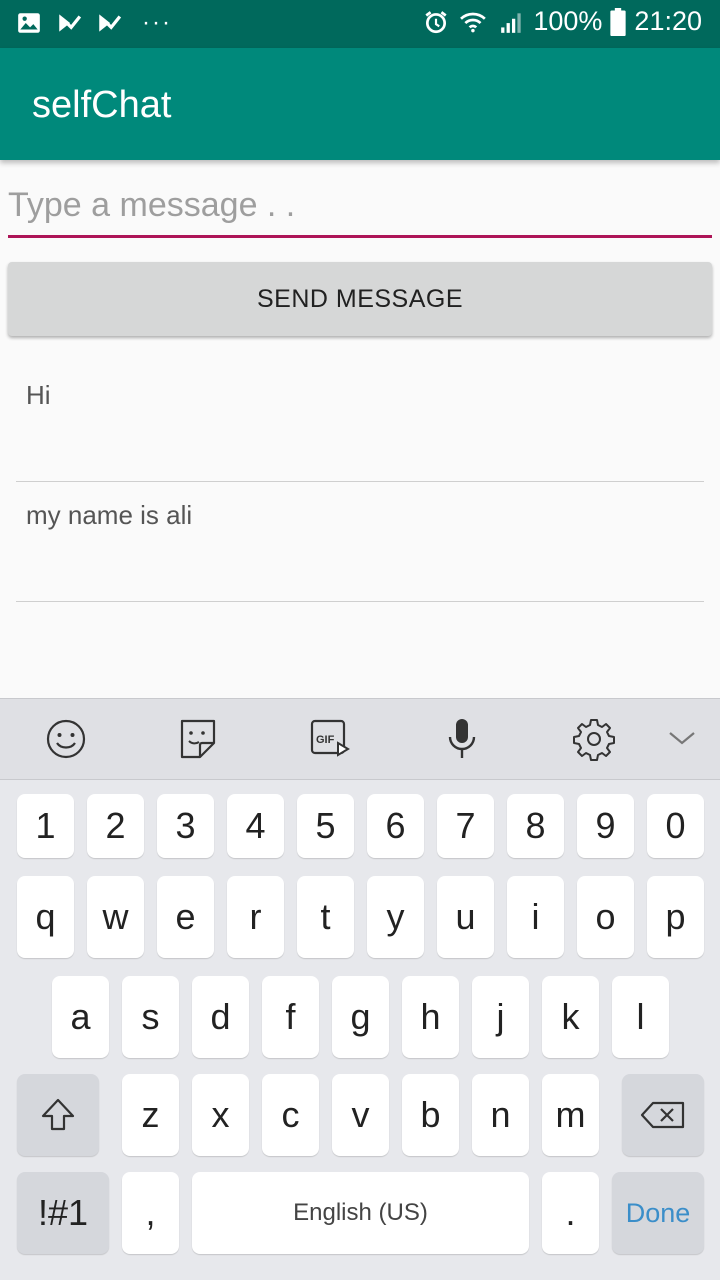 The image size is (720, 1280). I want to click on key-9: 9, so click(605, 826).